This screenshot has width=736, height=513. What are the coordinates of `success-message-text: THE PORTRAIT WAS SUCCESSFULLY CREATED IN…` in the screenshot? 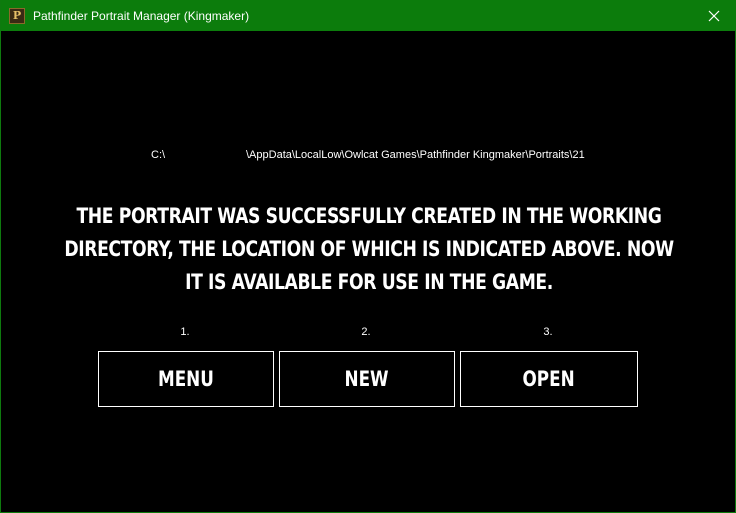 It's located at (369, 249).